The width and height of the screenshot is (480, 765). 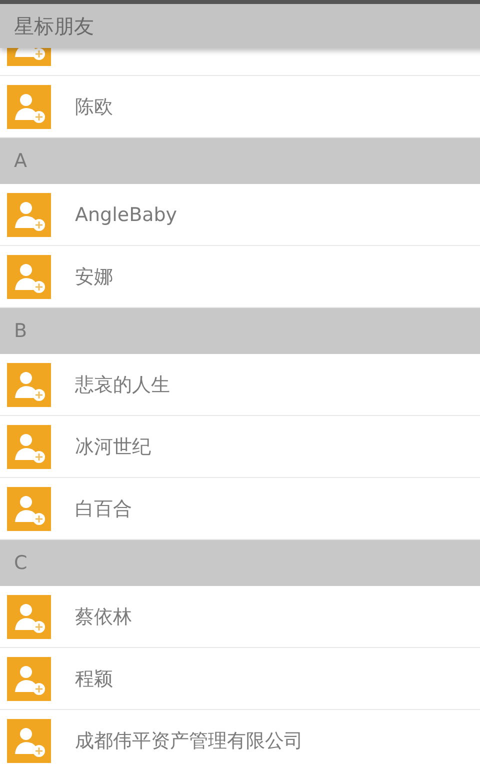 What do you see at coordinates (20, 161) in the screenshot?
I see `section-letter: A` at bounding box center [20, 161].